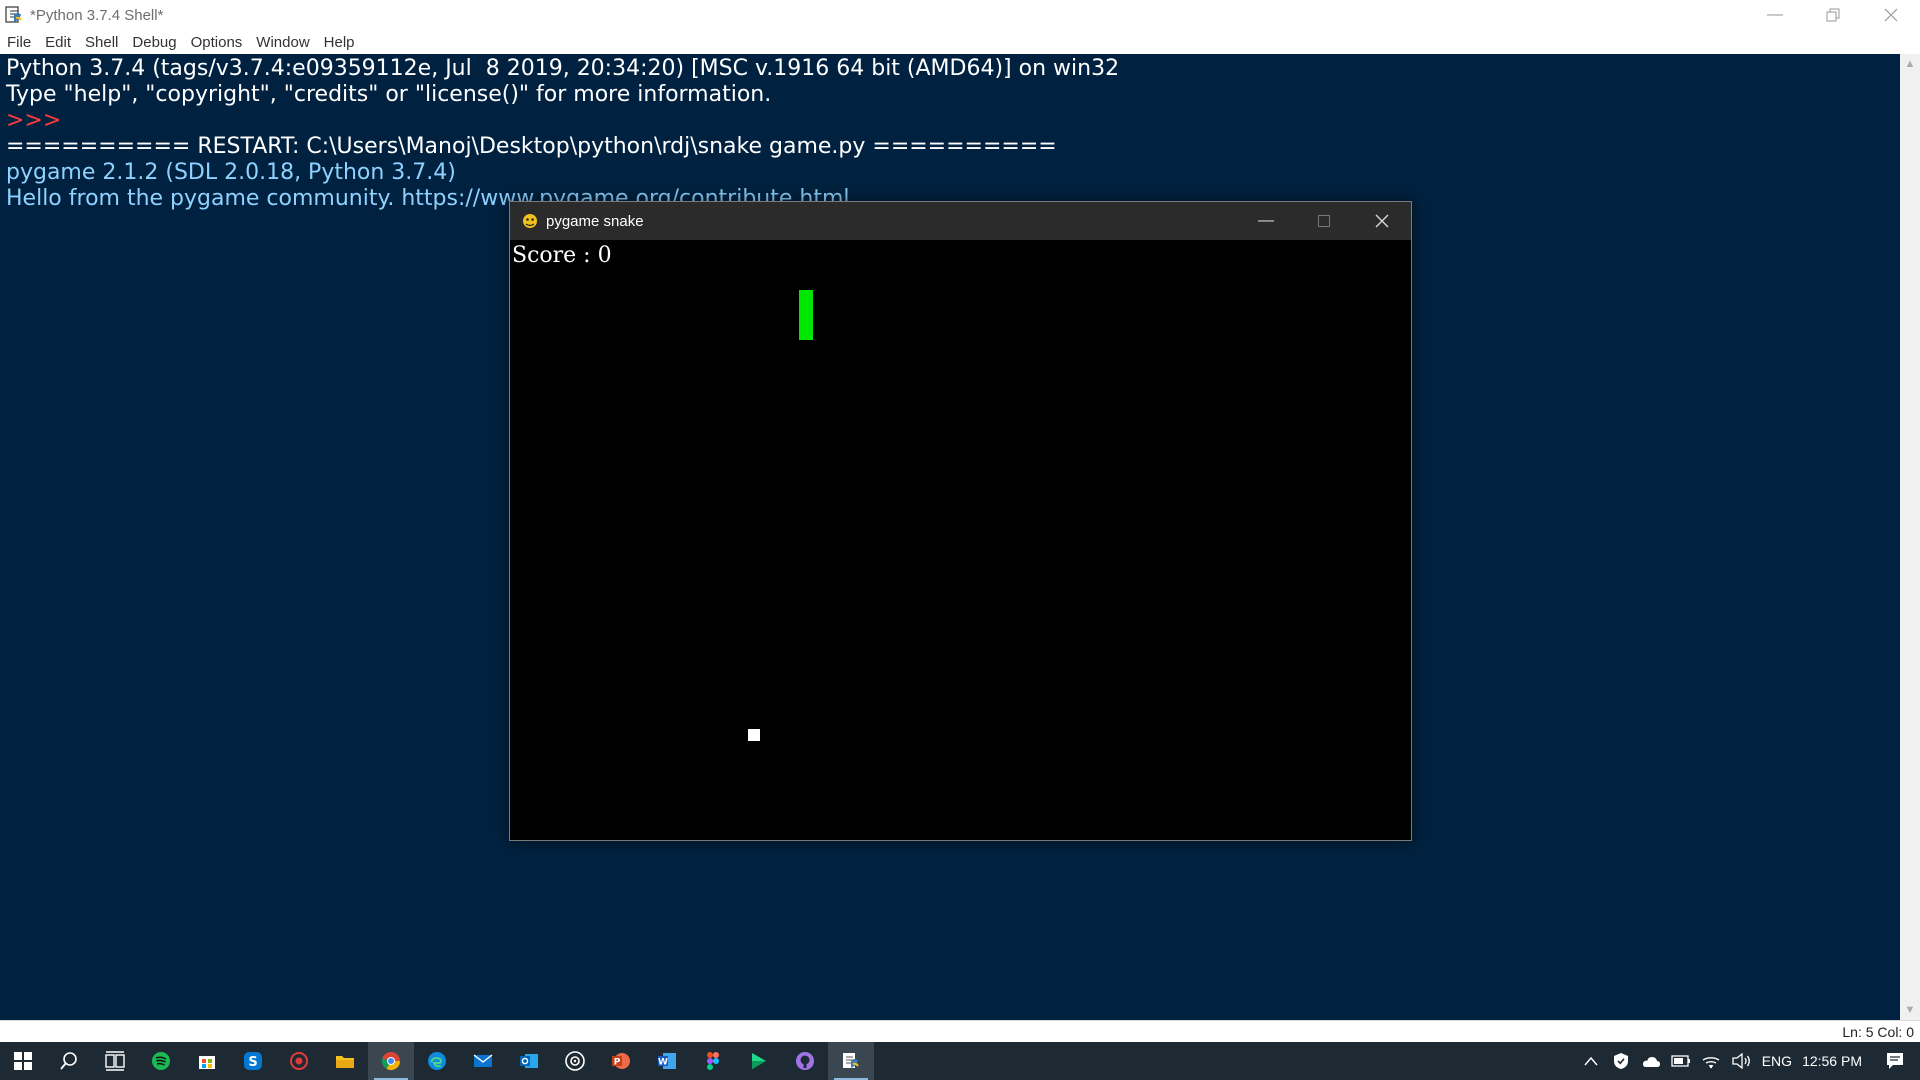 The height and width of the screenshot is (1080, 1920). I want to click on action-center-button, so click(1895, 1061).